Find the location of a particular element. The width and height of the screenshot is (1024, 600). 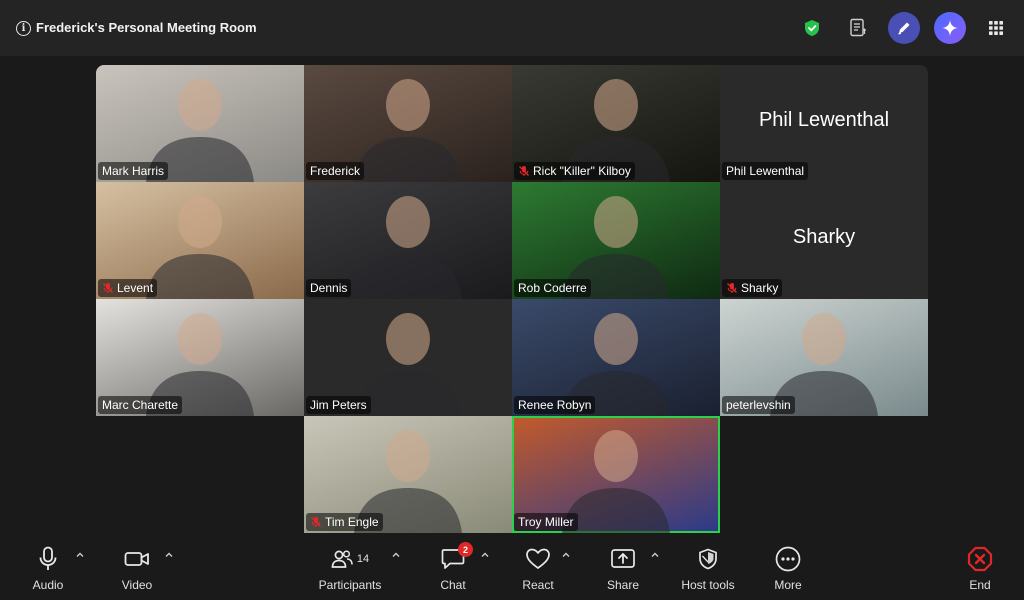

encryption-shield-icon is located at coordinates (812, 28).